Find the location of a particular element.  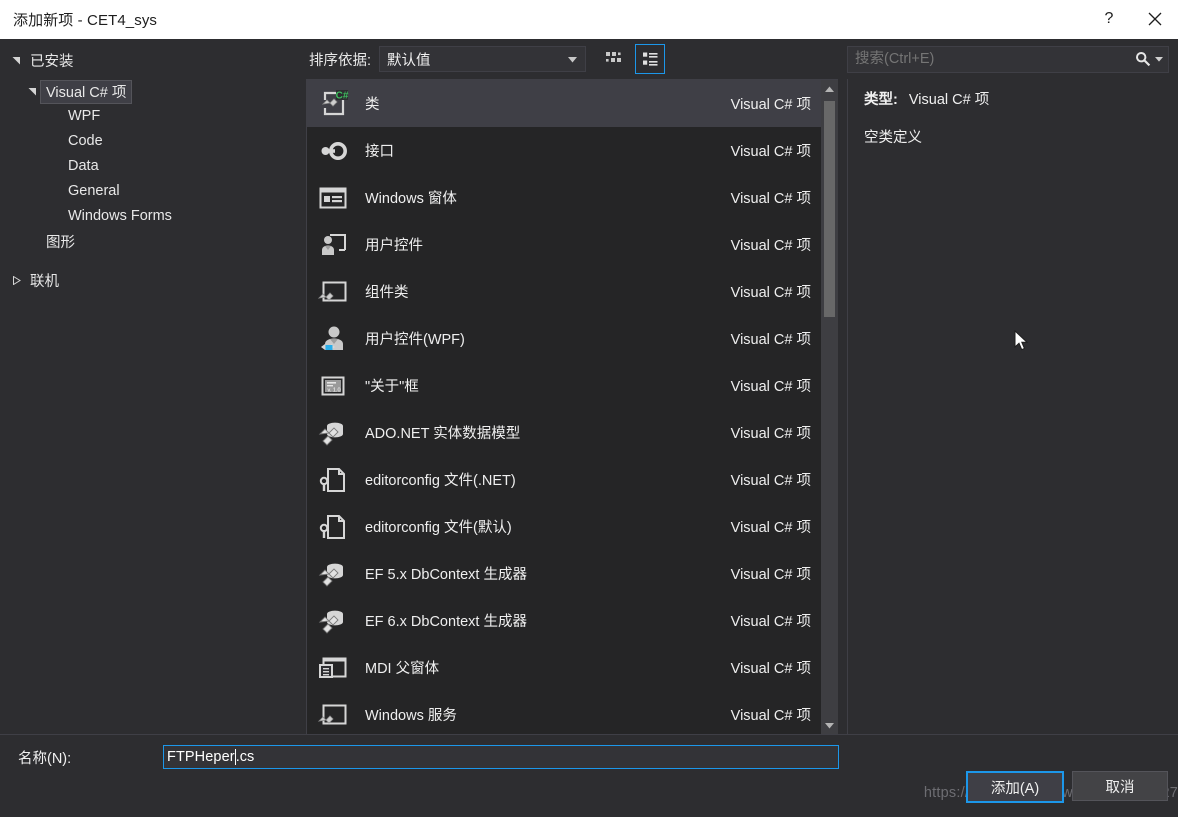

list-item-name: MDI 父窗体 is located at coordinates (402, 669).